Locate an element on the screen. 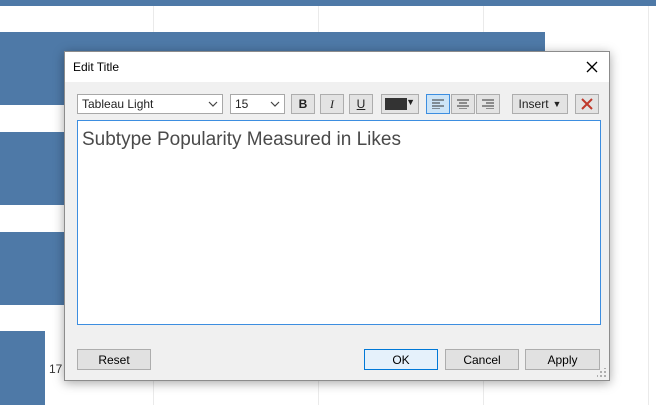  grid-line is located at coordinates (648, 202).